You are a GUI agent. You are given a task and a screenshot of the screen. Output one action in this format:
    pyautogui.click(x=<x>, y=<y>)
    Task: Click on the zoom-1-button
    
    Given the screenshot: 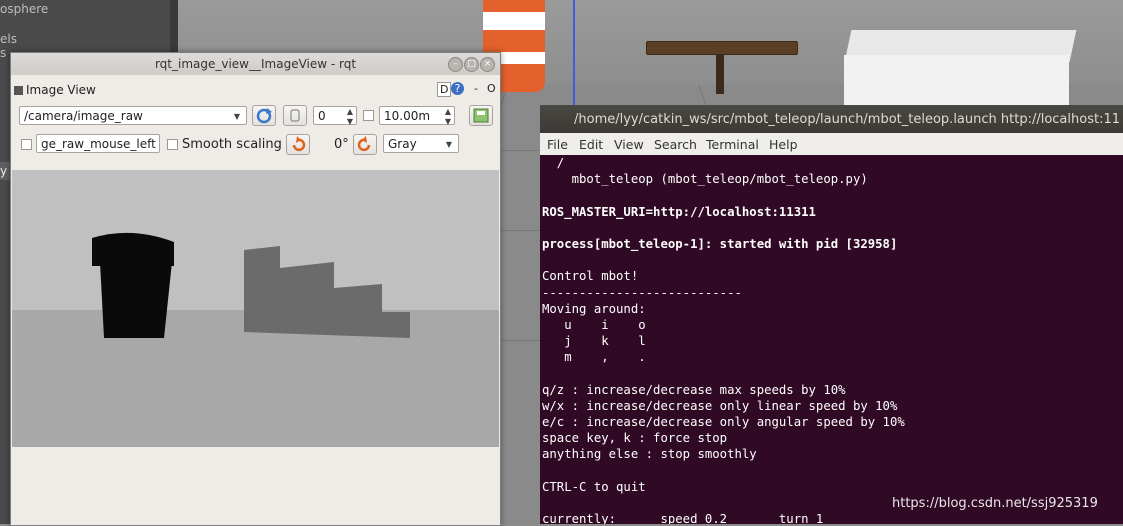 What is the action you would take?
    pyautogui.click(x=295, y=115)
    